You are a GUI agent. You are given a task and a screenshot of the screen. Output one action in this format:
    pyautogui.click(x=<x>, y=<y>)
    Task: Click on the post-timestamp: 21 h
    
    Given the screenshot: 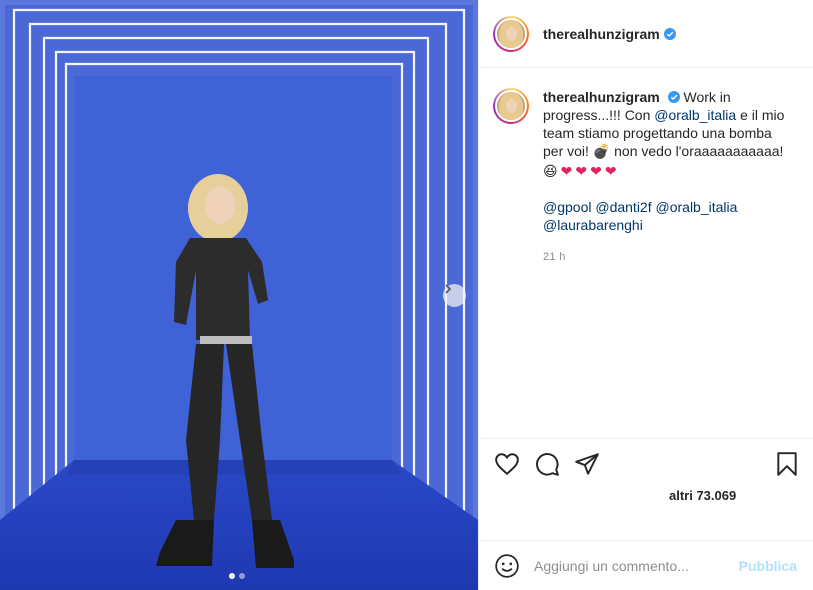 What is the action you would take?
    pyautogui.click(x=671, y=257)
    